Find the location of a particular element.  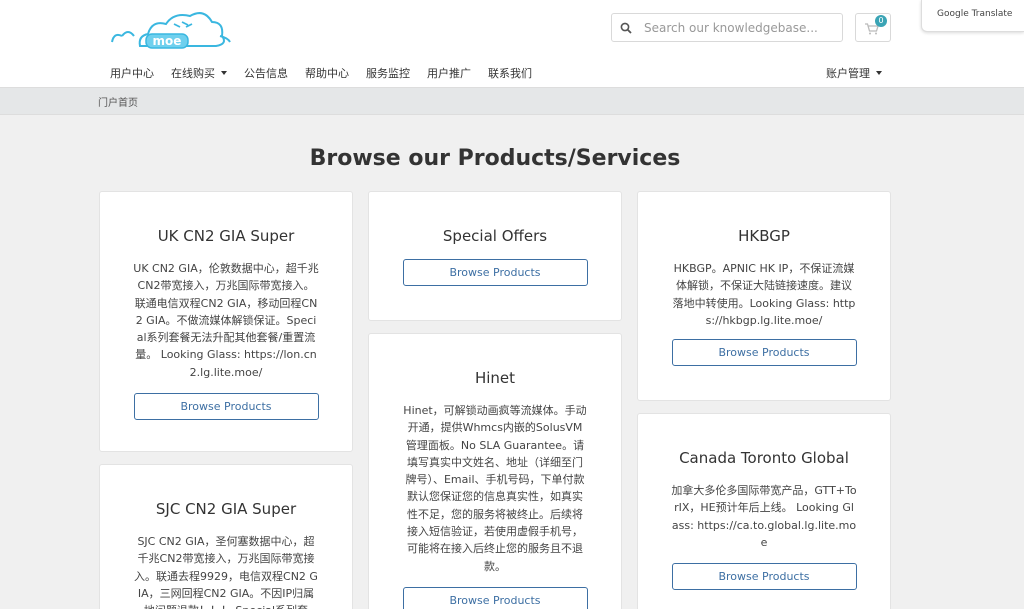

search-box is located at coordinates (727, 27).